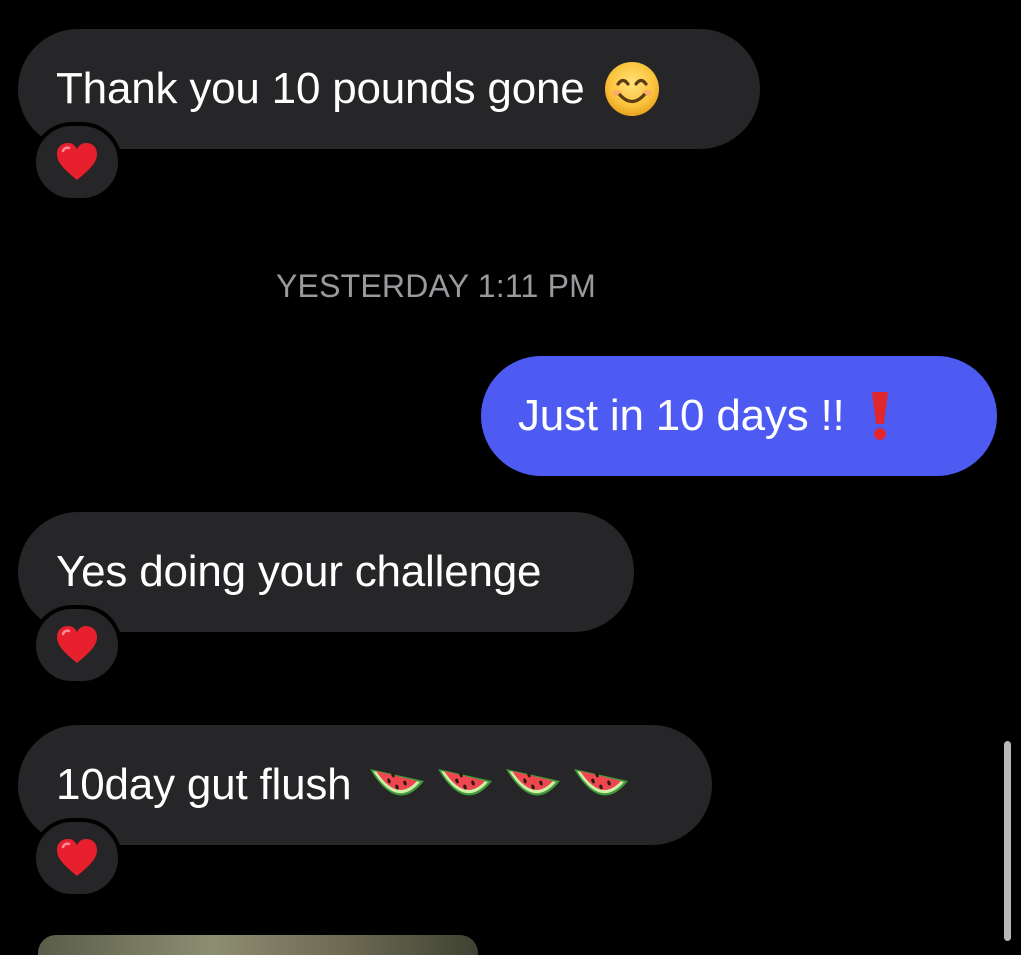 The width and height of the screenshot is (1021, 955). Describe the element at coordinates (258, 945) in the screenshot. I see `image-message-thumbnail` at that location.